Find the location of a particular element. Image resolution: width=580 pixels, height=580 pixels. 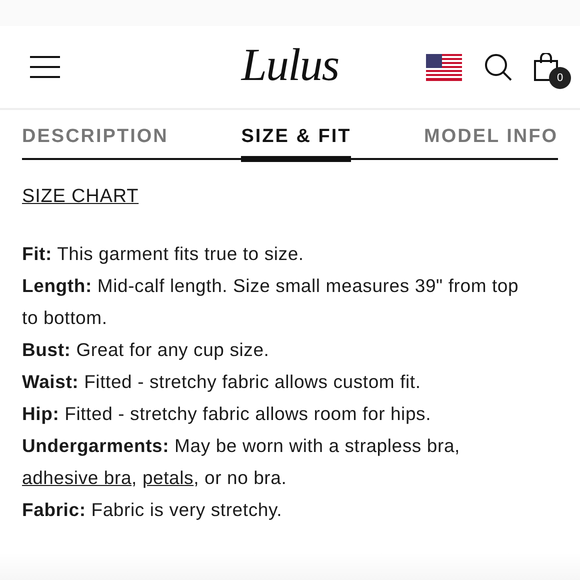

text-link: adhesive bra is located at coordinates (77, 477).